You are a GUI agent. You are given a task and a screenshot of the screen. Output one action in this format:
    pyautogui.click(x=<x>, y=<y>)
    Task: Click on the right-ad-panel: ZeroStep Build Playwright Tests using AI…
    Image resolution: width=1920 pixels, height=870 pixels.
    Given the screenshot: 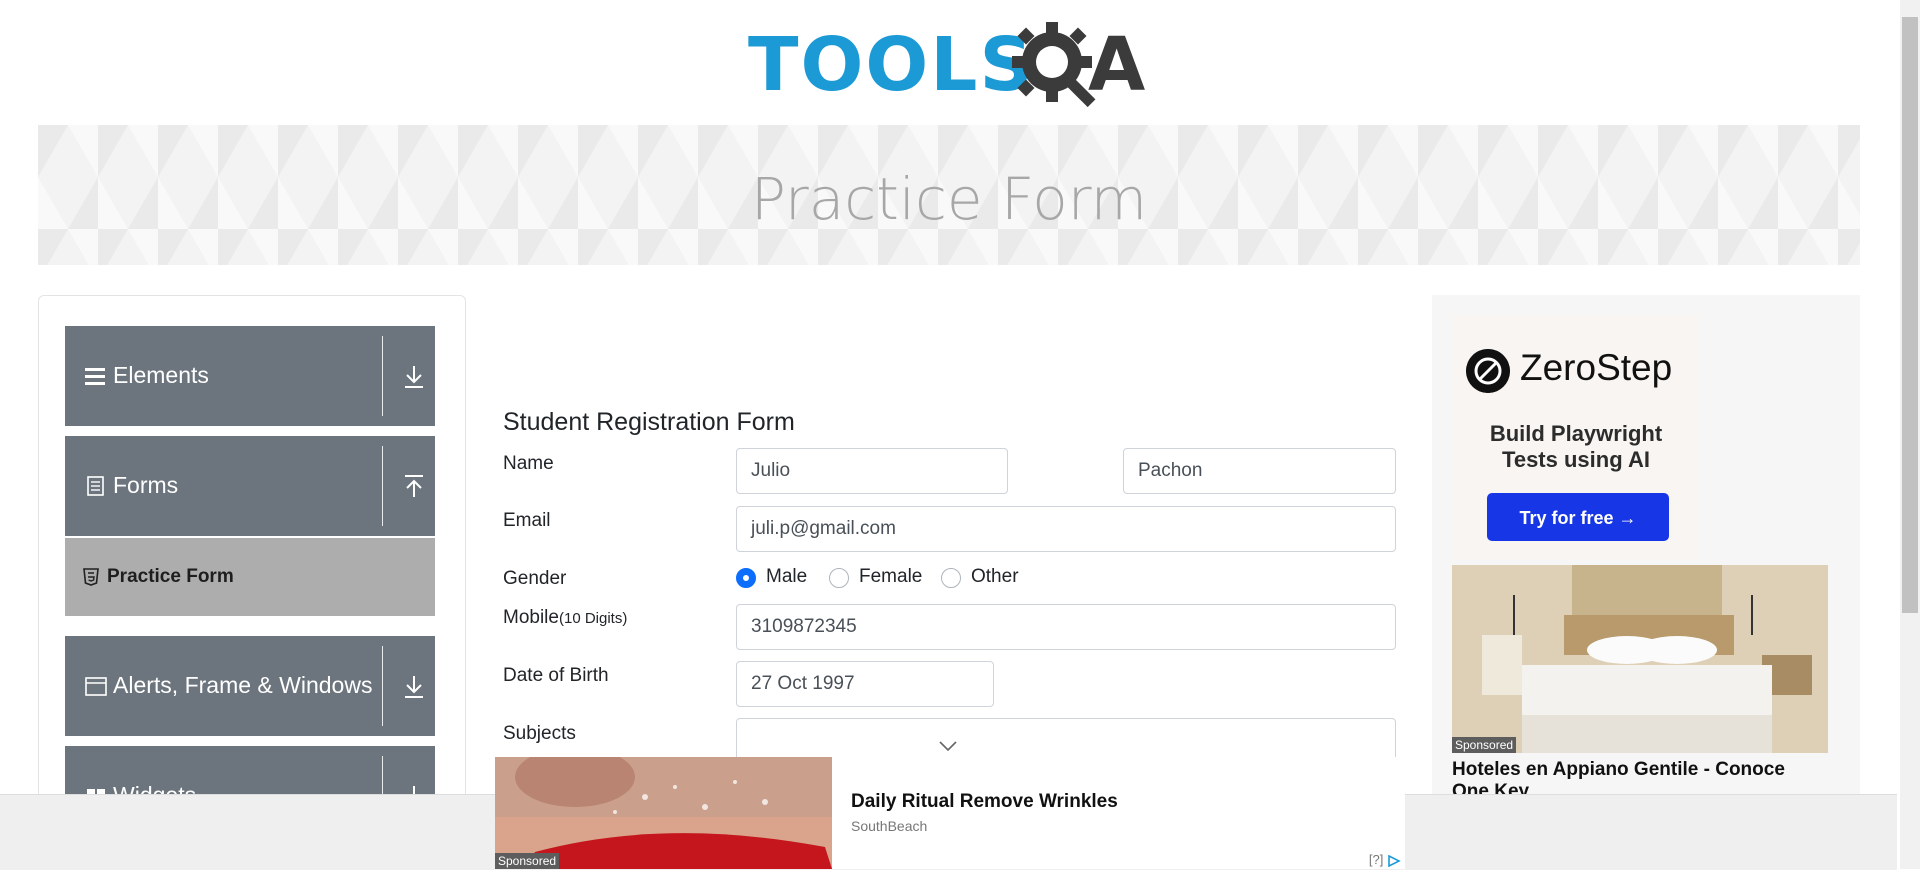 What is the action you would take?
    pyautogui.click(x=1646, y=575)
    